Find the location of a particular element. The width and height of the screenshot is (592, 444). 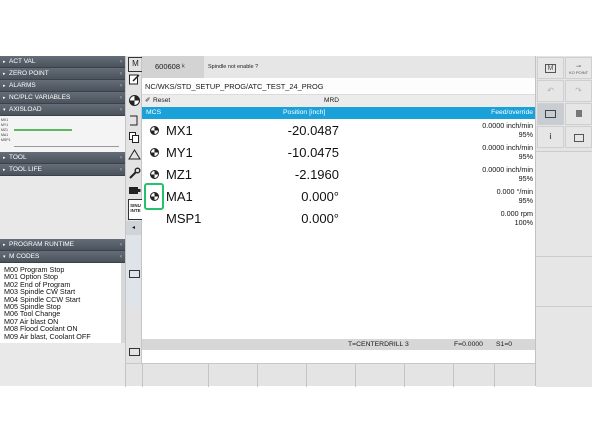

window-icon is located at coordinates (134, 274).